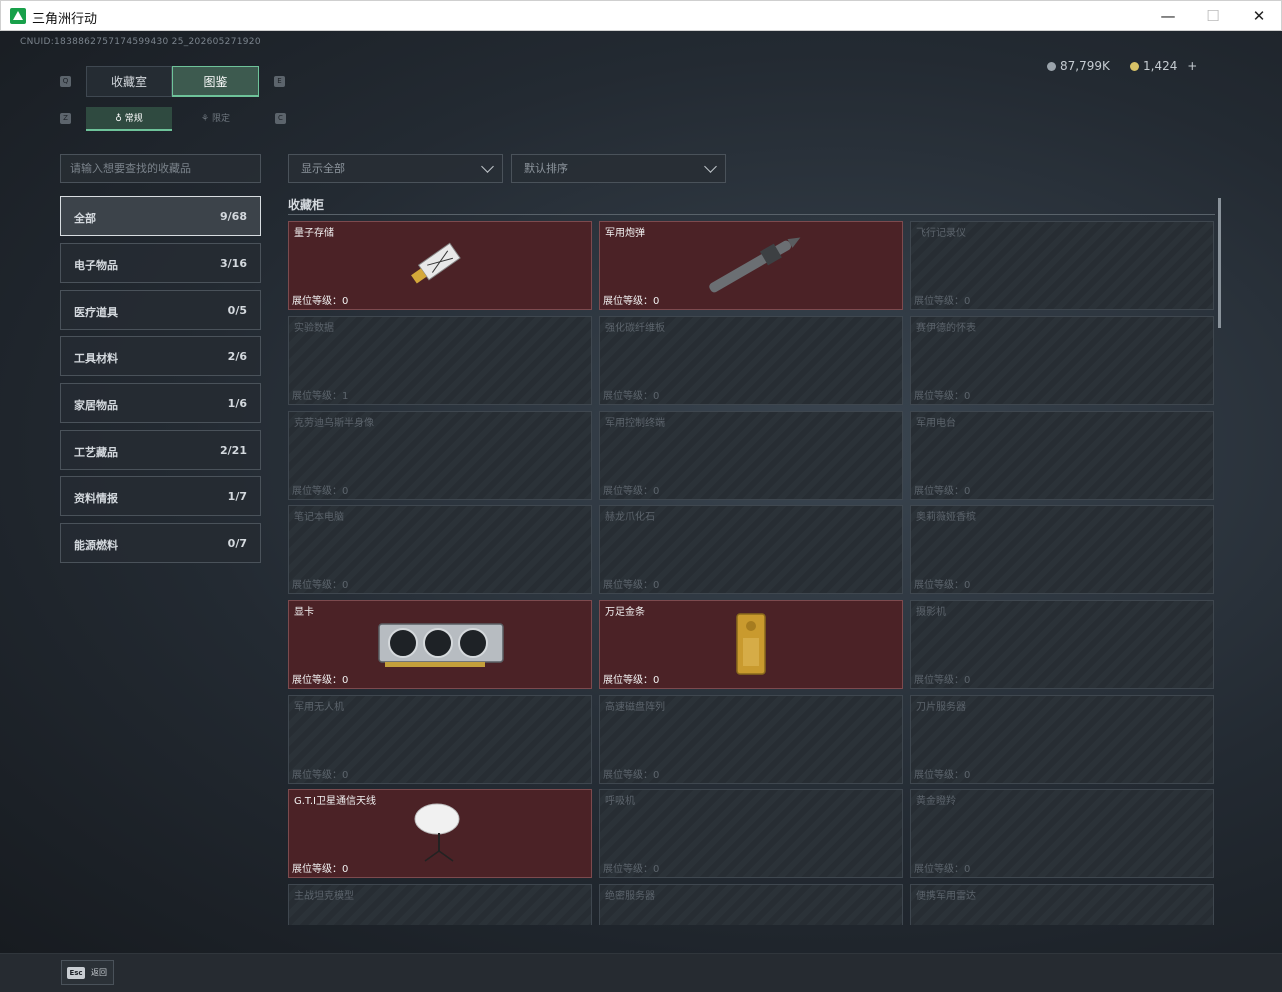 This screenshot has height=992, width=1282. I want to click on window-title: 三角洲行动, so click(65, 19).